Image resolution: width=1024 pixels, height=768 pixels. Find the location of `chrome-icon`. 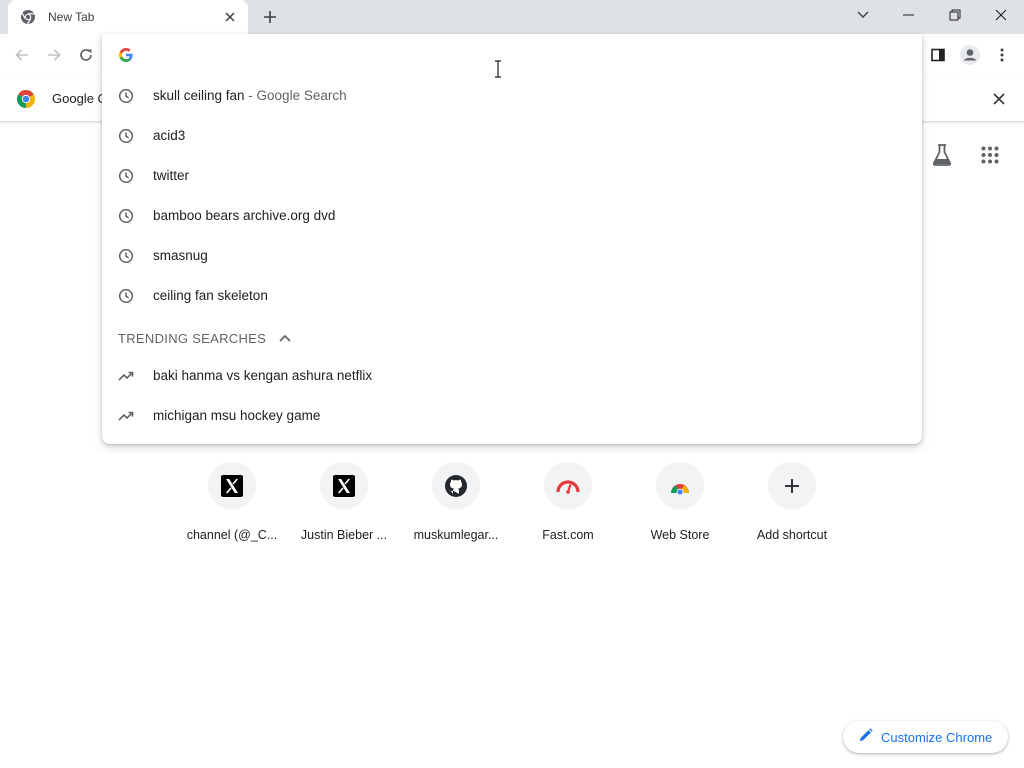

chrome-icon is located at coordinates (28, 17).